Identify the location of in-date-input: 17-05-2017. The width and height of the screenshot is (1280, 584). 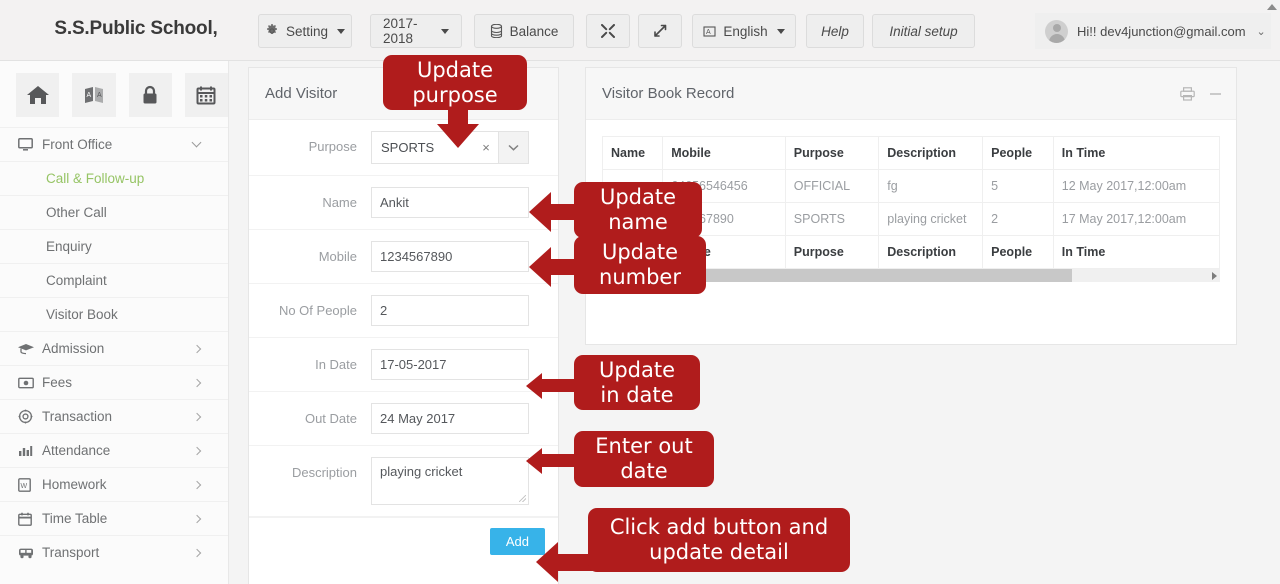
(450, 364).